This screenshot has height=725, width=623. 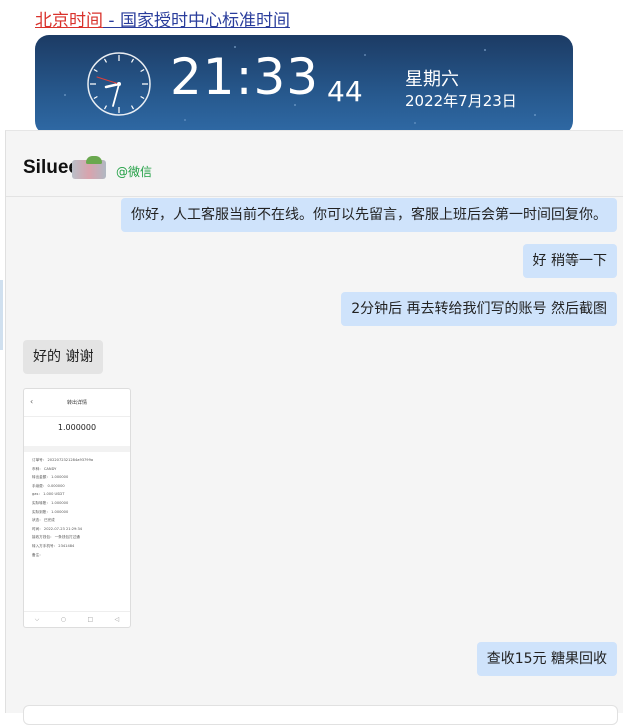 What do you see at coordinates (77, 449) in the screenshot?
I see `image-separator` at bounding box center [77, 449].